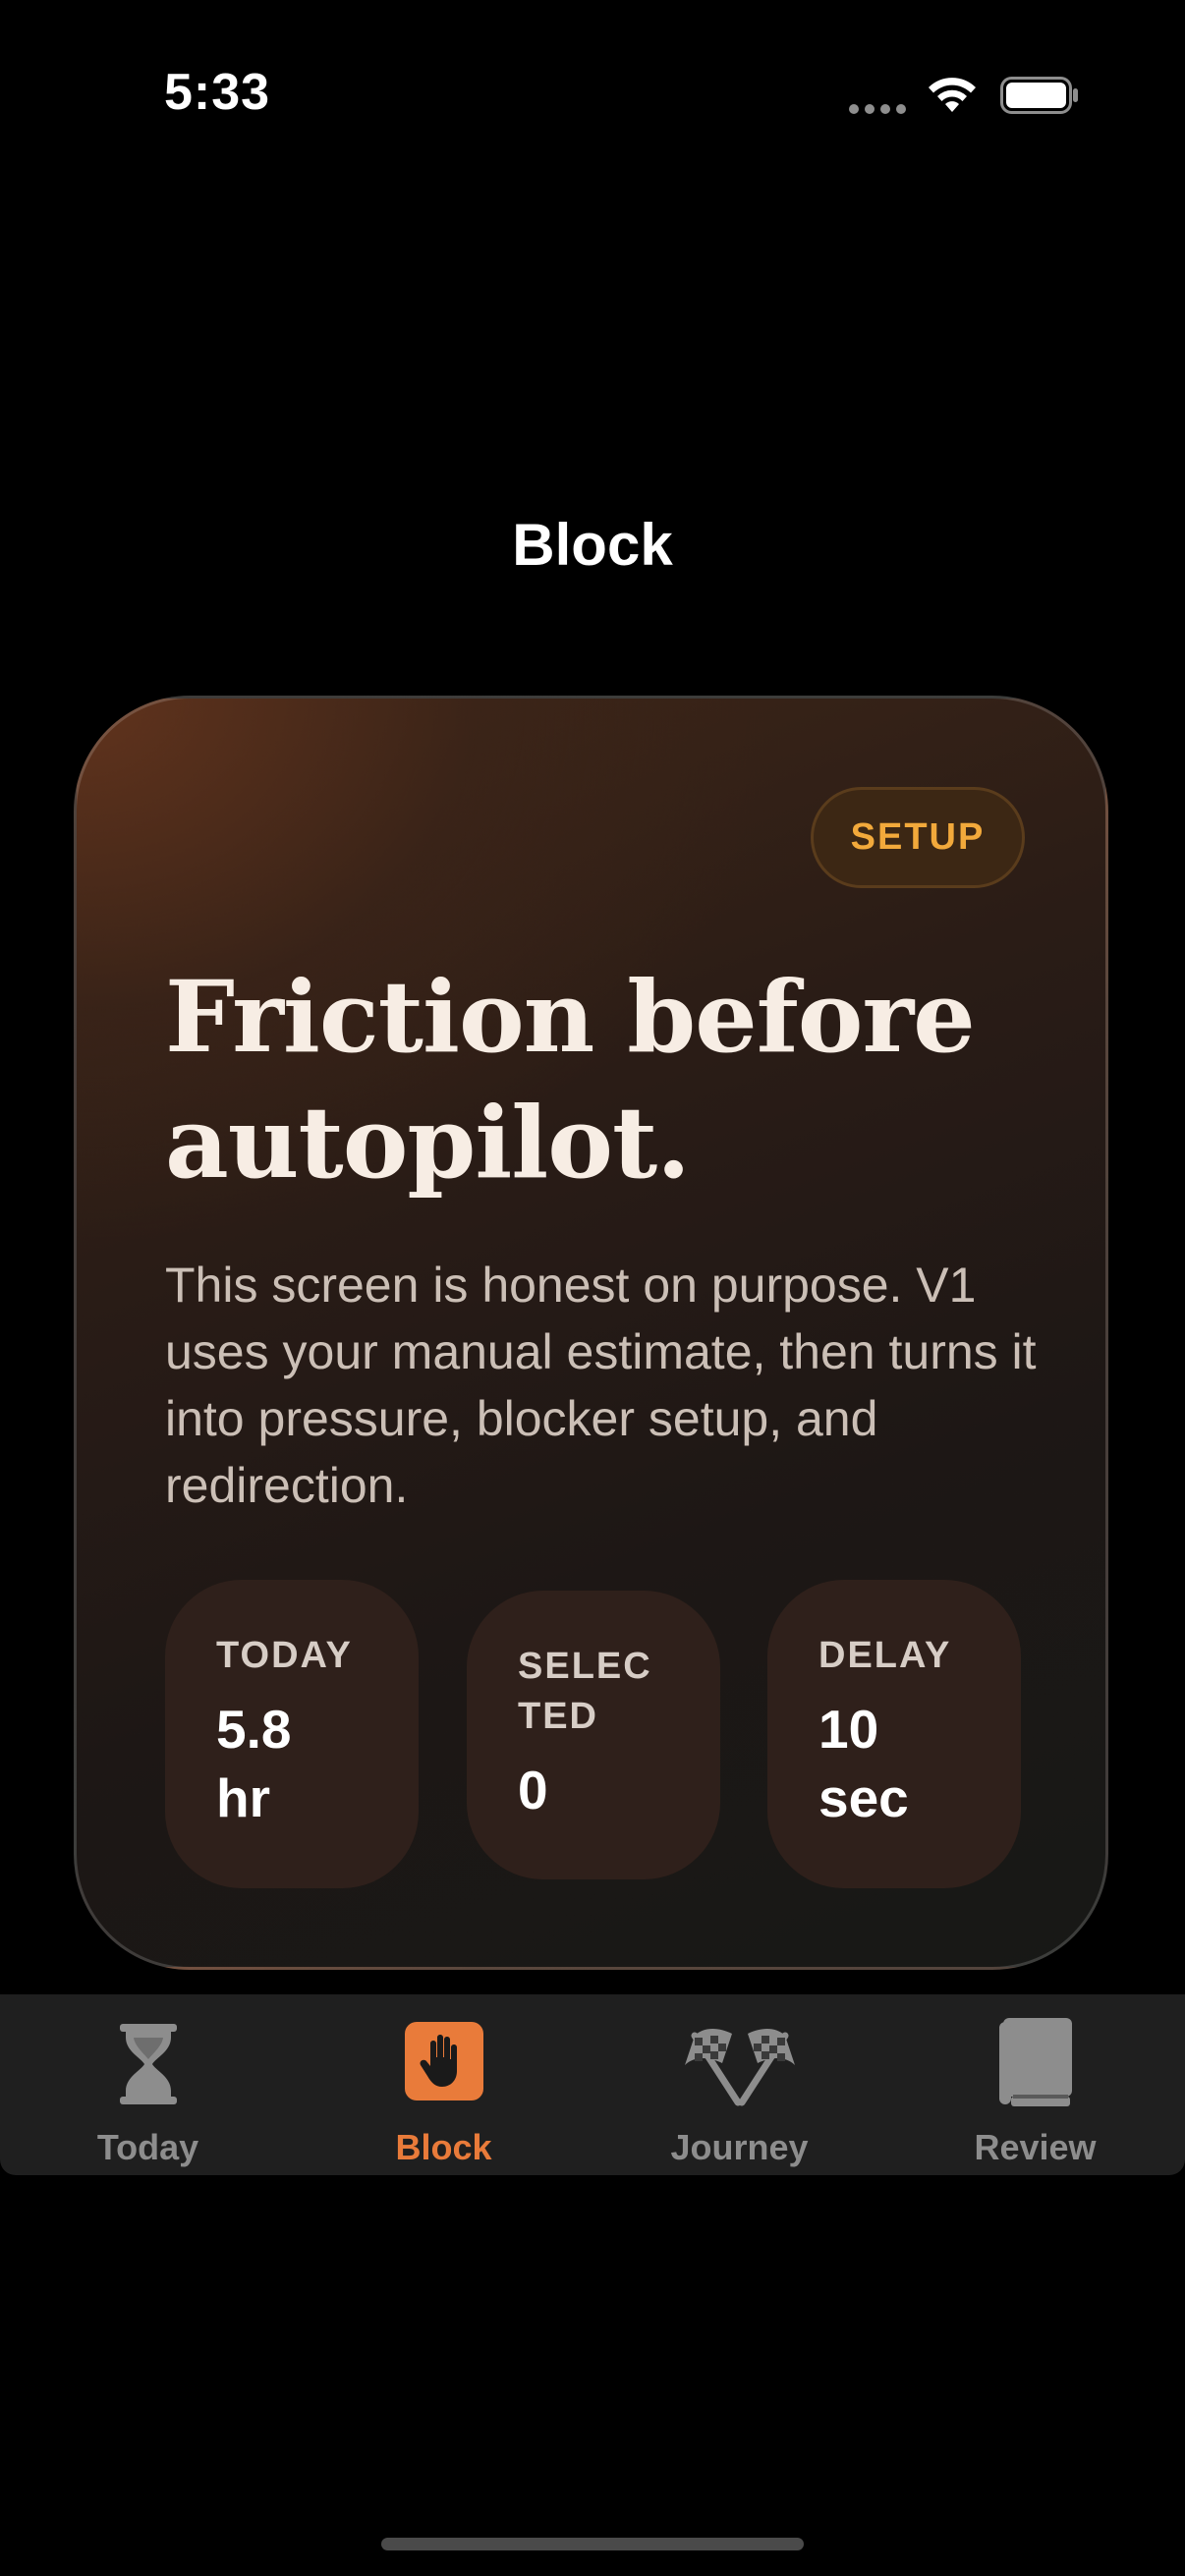 This screenshot has width=1185, height=2576. Describe the element at coordinates (148, 2064) in the screenshot. I see `hourglass-icon` at that location.